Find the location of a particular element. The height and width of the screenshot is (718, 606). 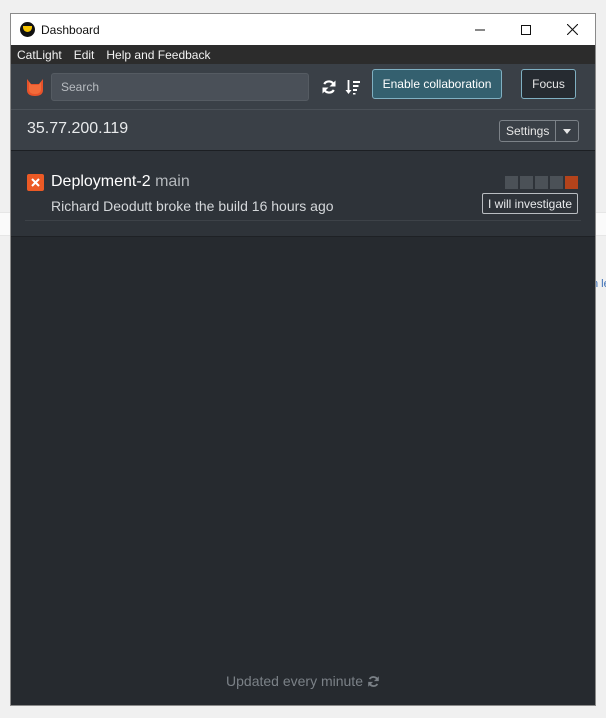

refresh-button is located at coordinates (329, 87).